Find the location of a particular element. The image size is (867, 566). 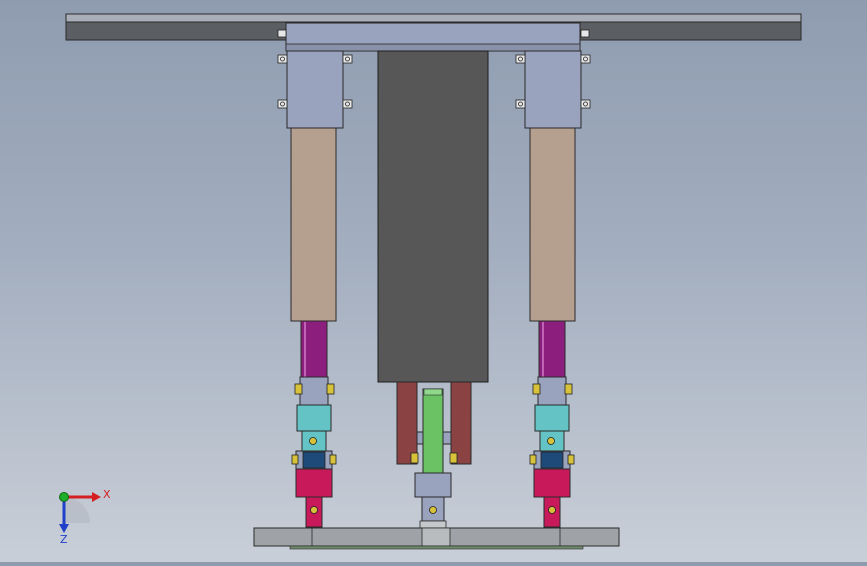

base-plate is located at coordinates (436, 538).